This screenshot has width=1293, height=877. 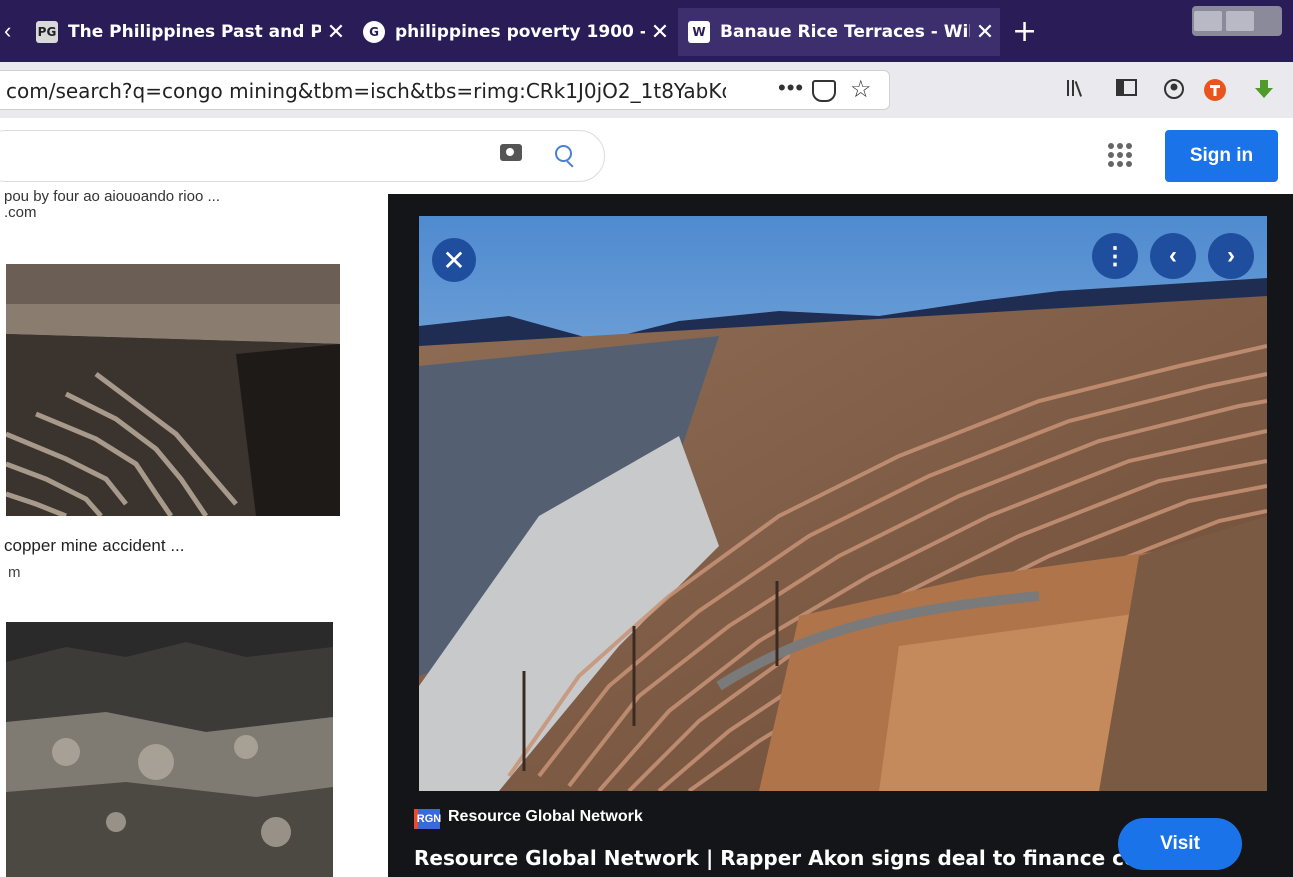 I want to click on pg-favicon-icon: PG, so click(x=47, y=32).